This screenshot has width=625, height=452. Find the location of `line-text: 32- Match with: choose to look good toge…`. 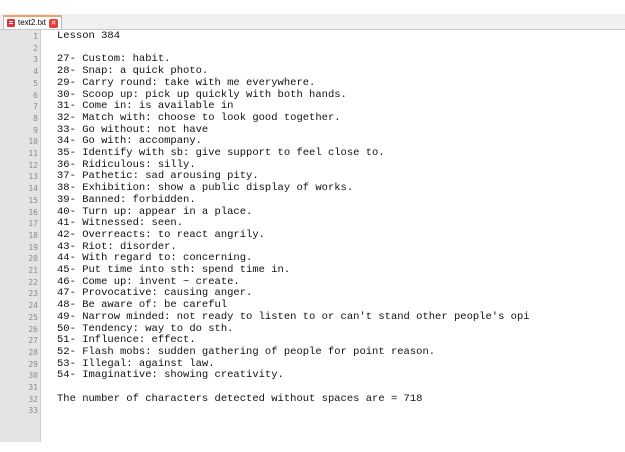

line-text: 32- Match with: choose to look good toge… is located at coordinates (199, 117).